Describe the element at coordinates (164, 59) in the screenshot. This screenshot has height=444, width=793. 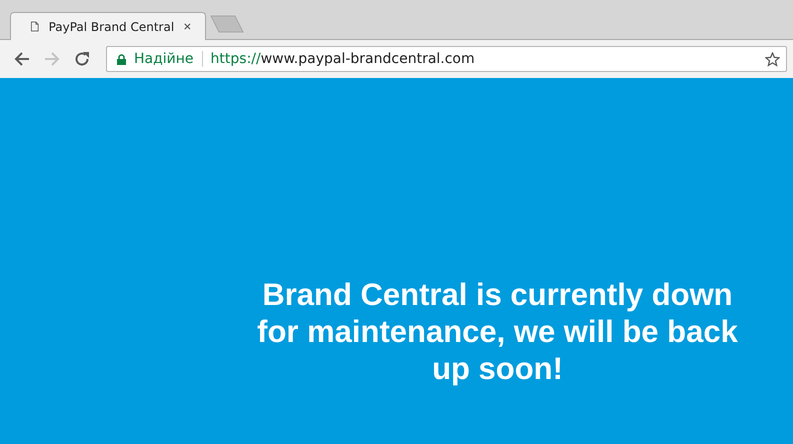
I see `security-label: Надійне` at that location.